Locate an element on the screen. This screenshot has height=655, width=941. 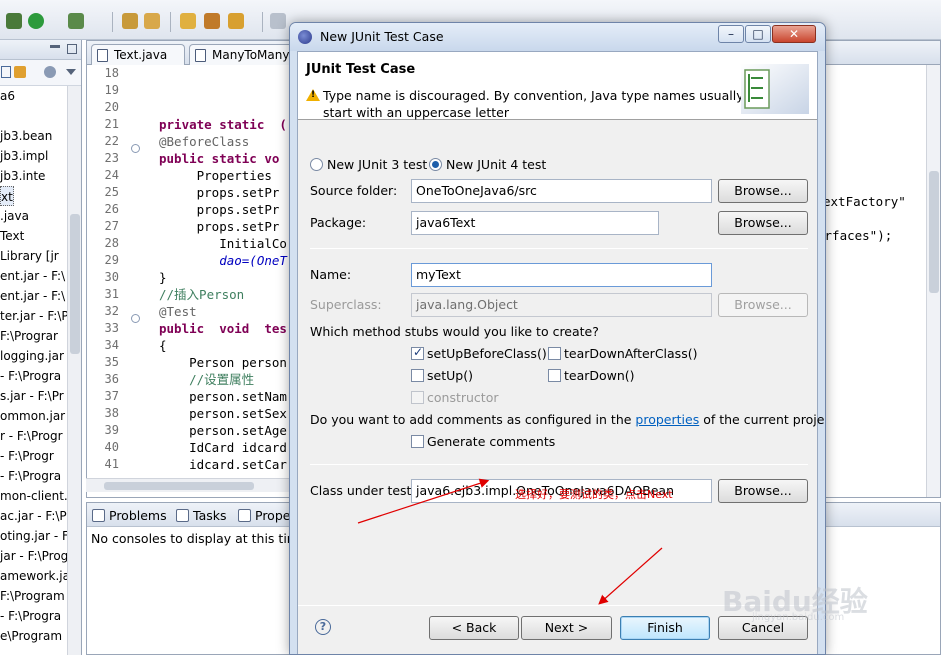
line-number: 20 is located at coordinates (111, 107).